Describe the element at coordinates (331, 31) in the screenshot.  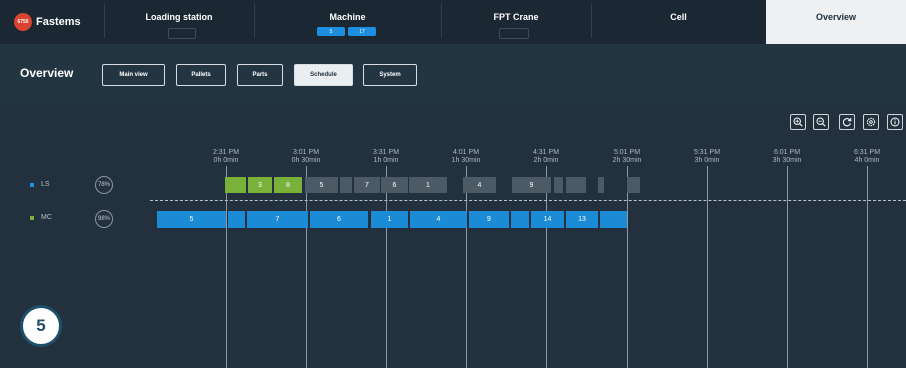
I see `machine-badge: 5` at that location.